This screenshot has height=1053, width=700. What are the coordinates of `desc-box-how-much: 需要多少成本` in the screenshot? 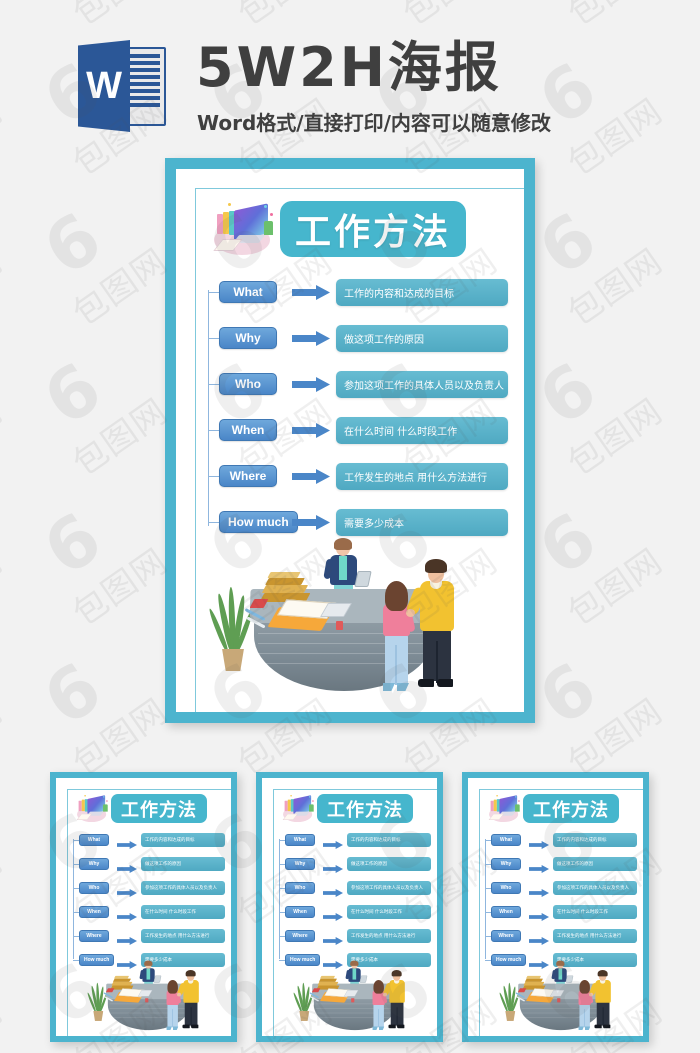 It's located at (422, 522).